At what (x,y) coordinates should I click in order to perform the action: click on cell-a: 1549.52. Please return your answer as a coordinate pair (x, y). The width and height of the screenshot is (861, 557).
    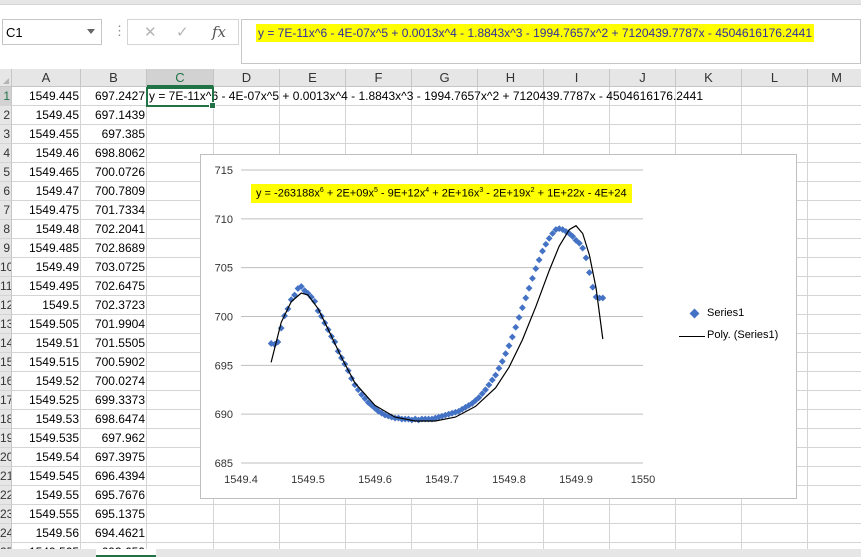
    Looking at the image, I should click on (46, 381).